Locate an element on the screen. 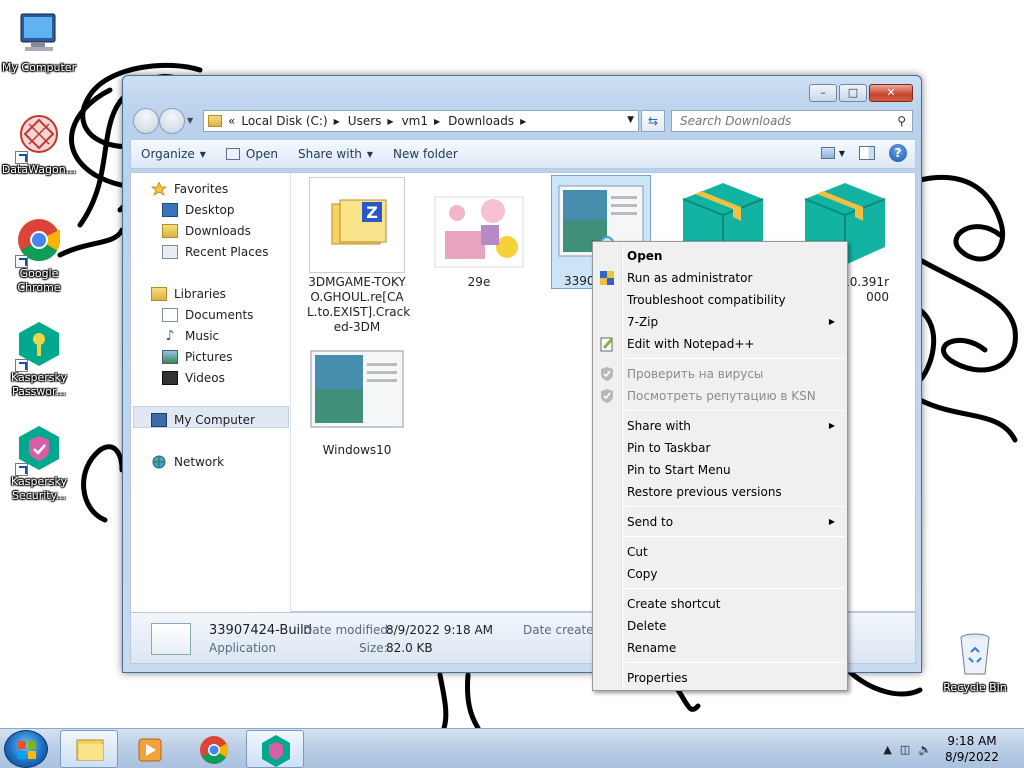 The width and height of the screenshot is (1024, 768). menu-item-copy: Copy is located at coordinates (735, 574).